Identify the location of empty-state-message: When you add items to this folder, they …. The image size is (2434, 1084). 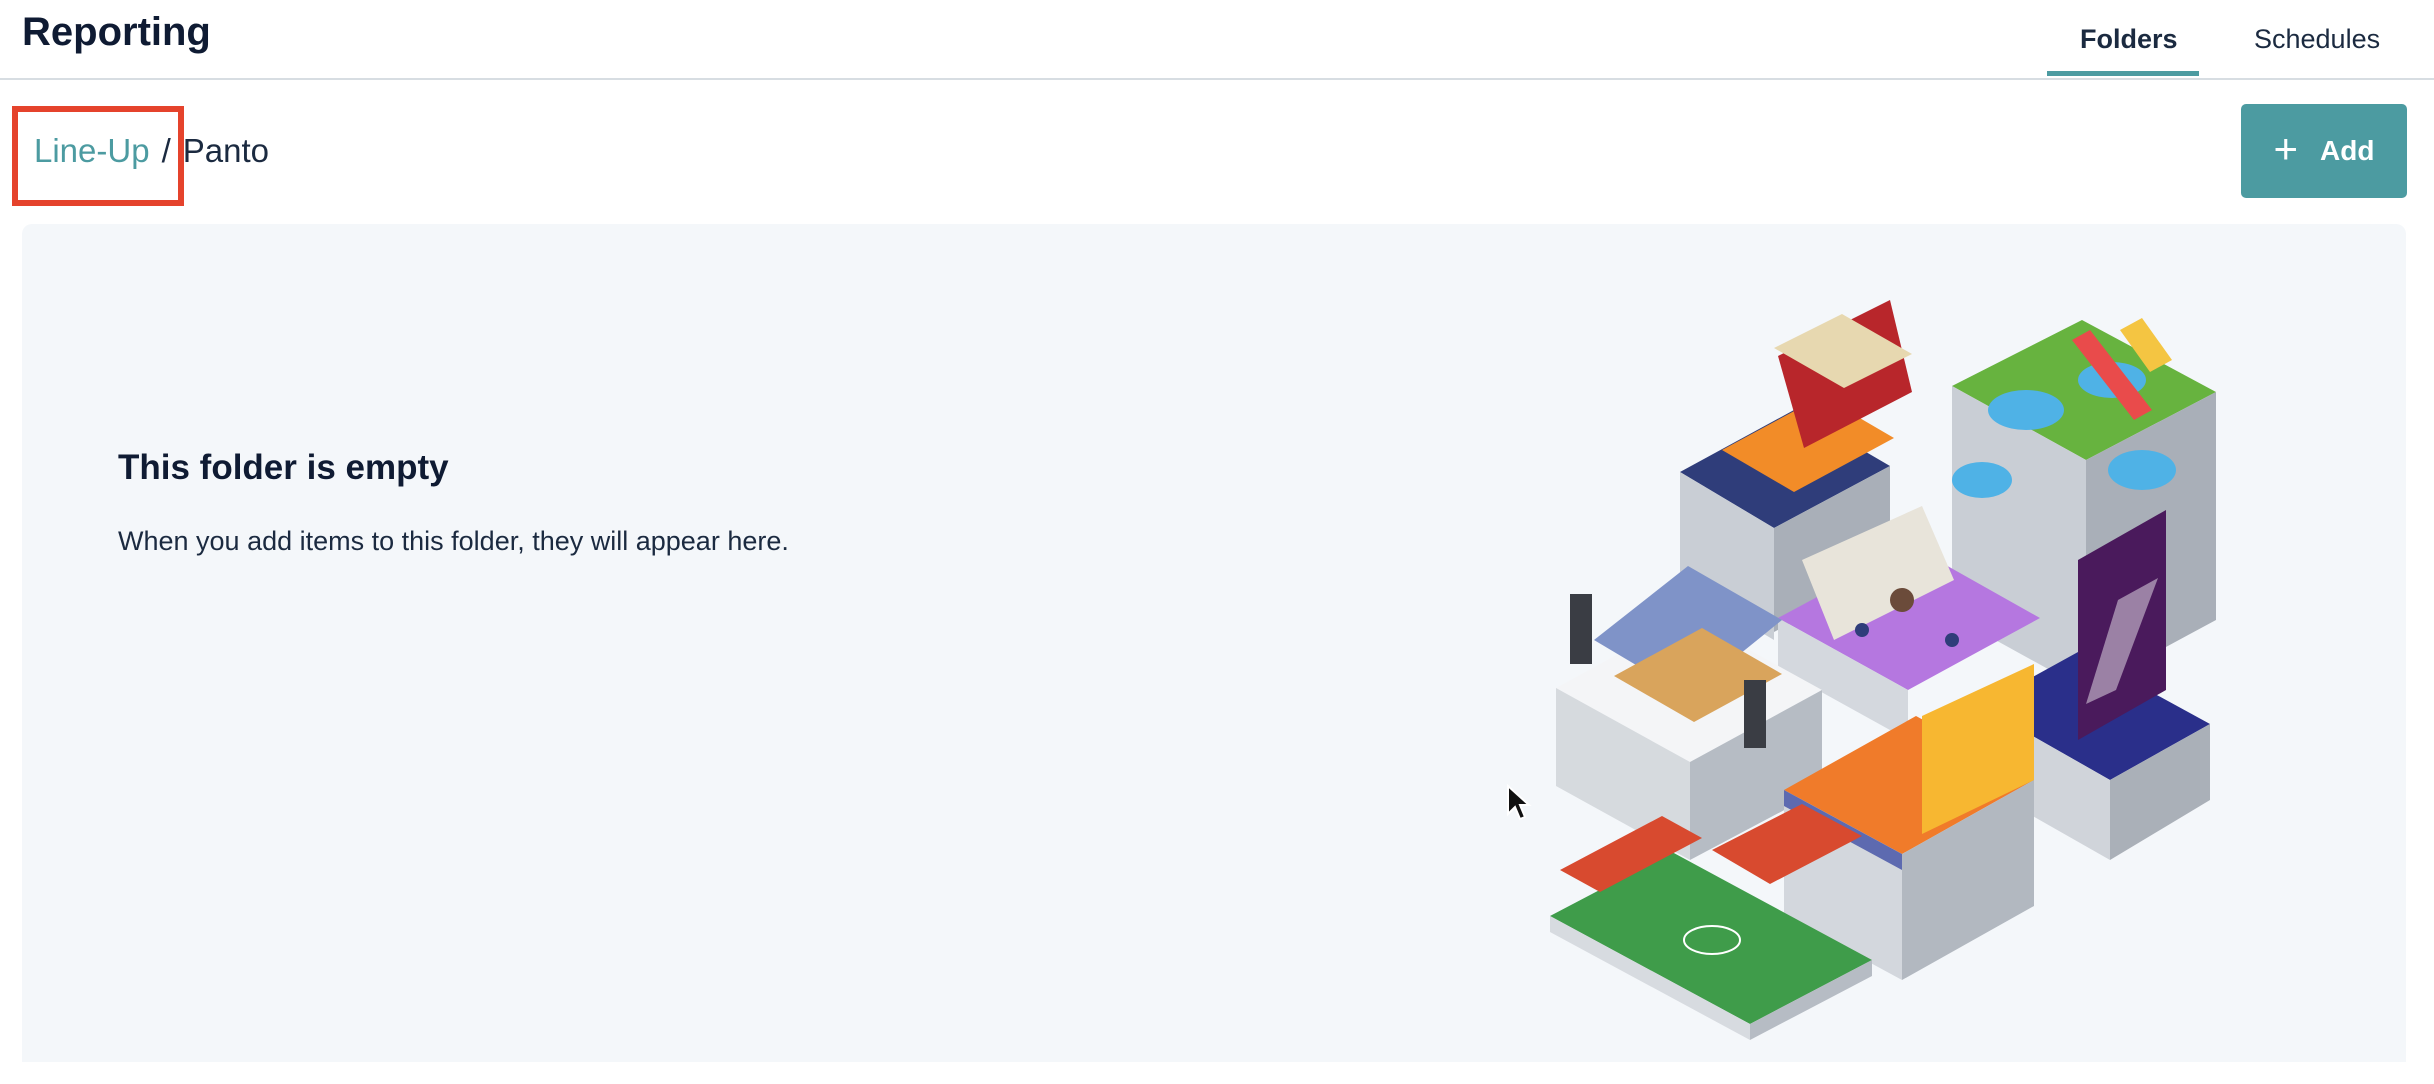
(453, 541).